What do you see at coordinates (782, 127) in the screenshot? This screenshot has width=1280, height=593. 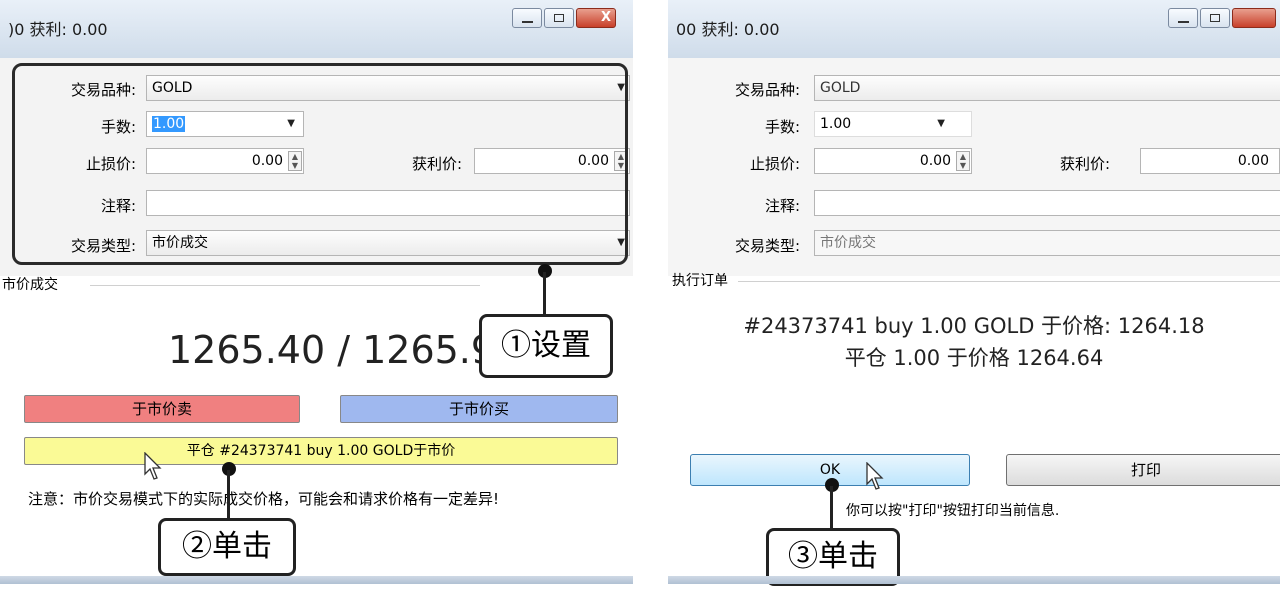 I see `volume-label: 手数:` at bounding box center [782, 127].